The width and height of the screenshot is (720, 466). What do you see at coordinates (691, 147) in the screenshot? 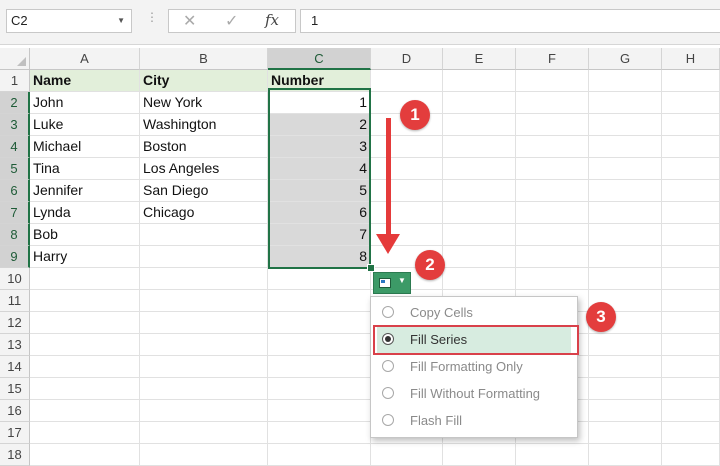
I see `cell-h4` at bounding box center [691, 147].